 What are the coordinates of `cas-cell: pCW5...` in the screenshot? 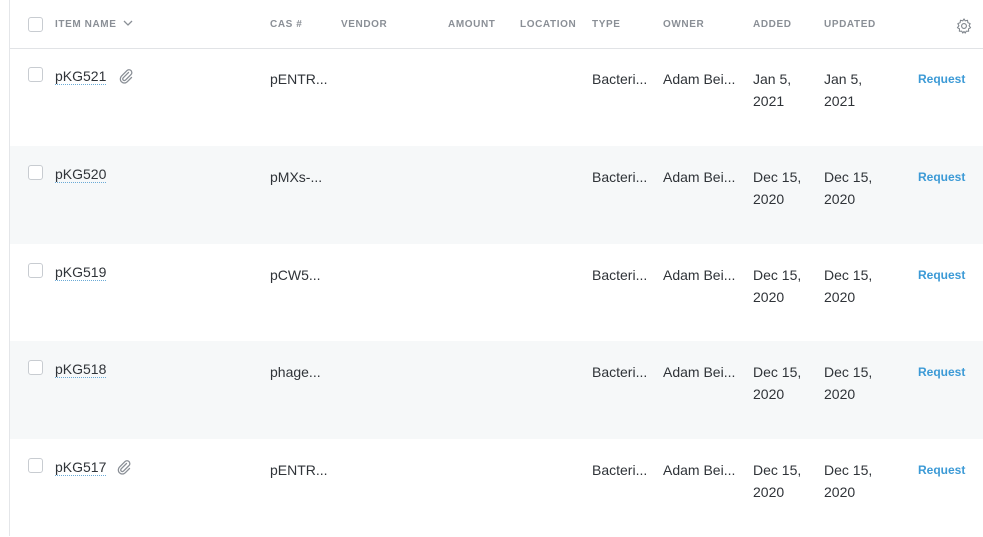 It's located at (295, 275).